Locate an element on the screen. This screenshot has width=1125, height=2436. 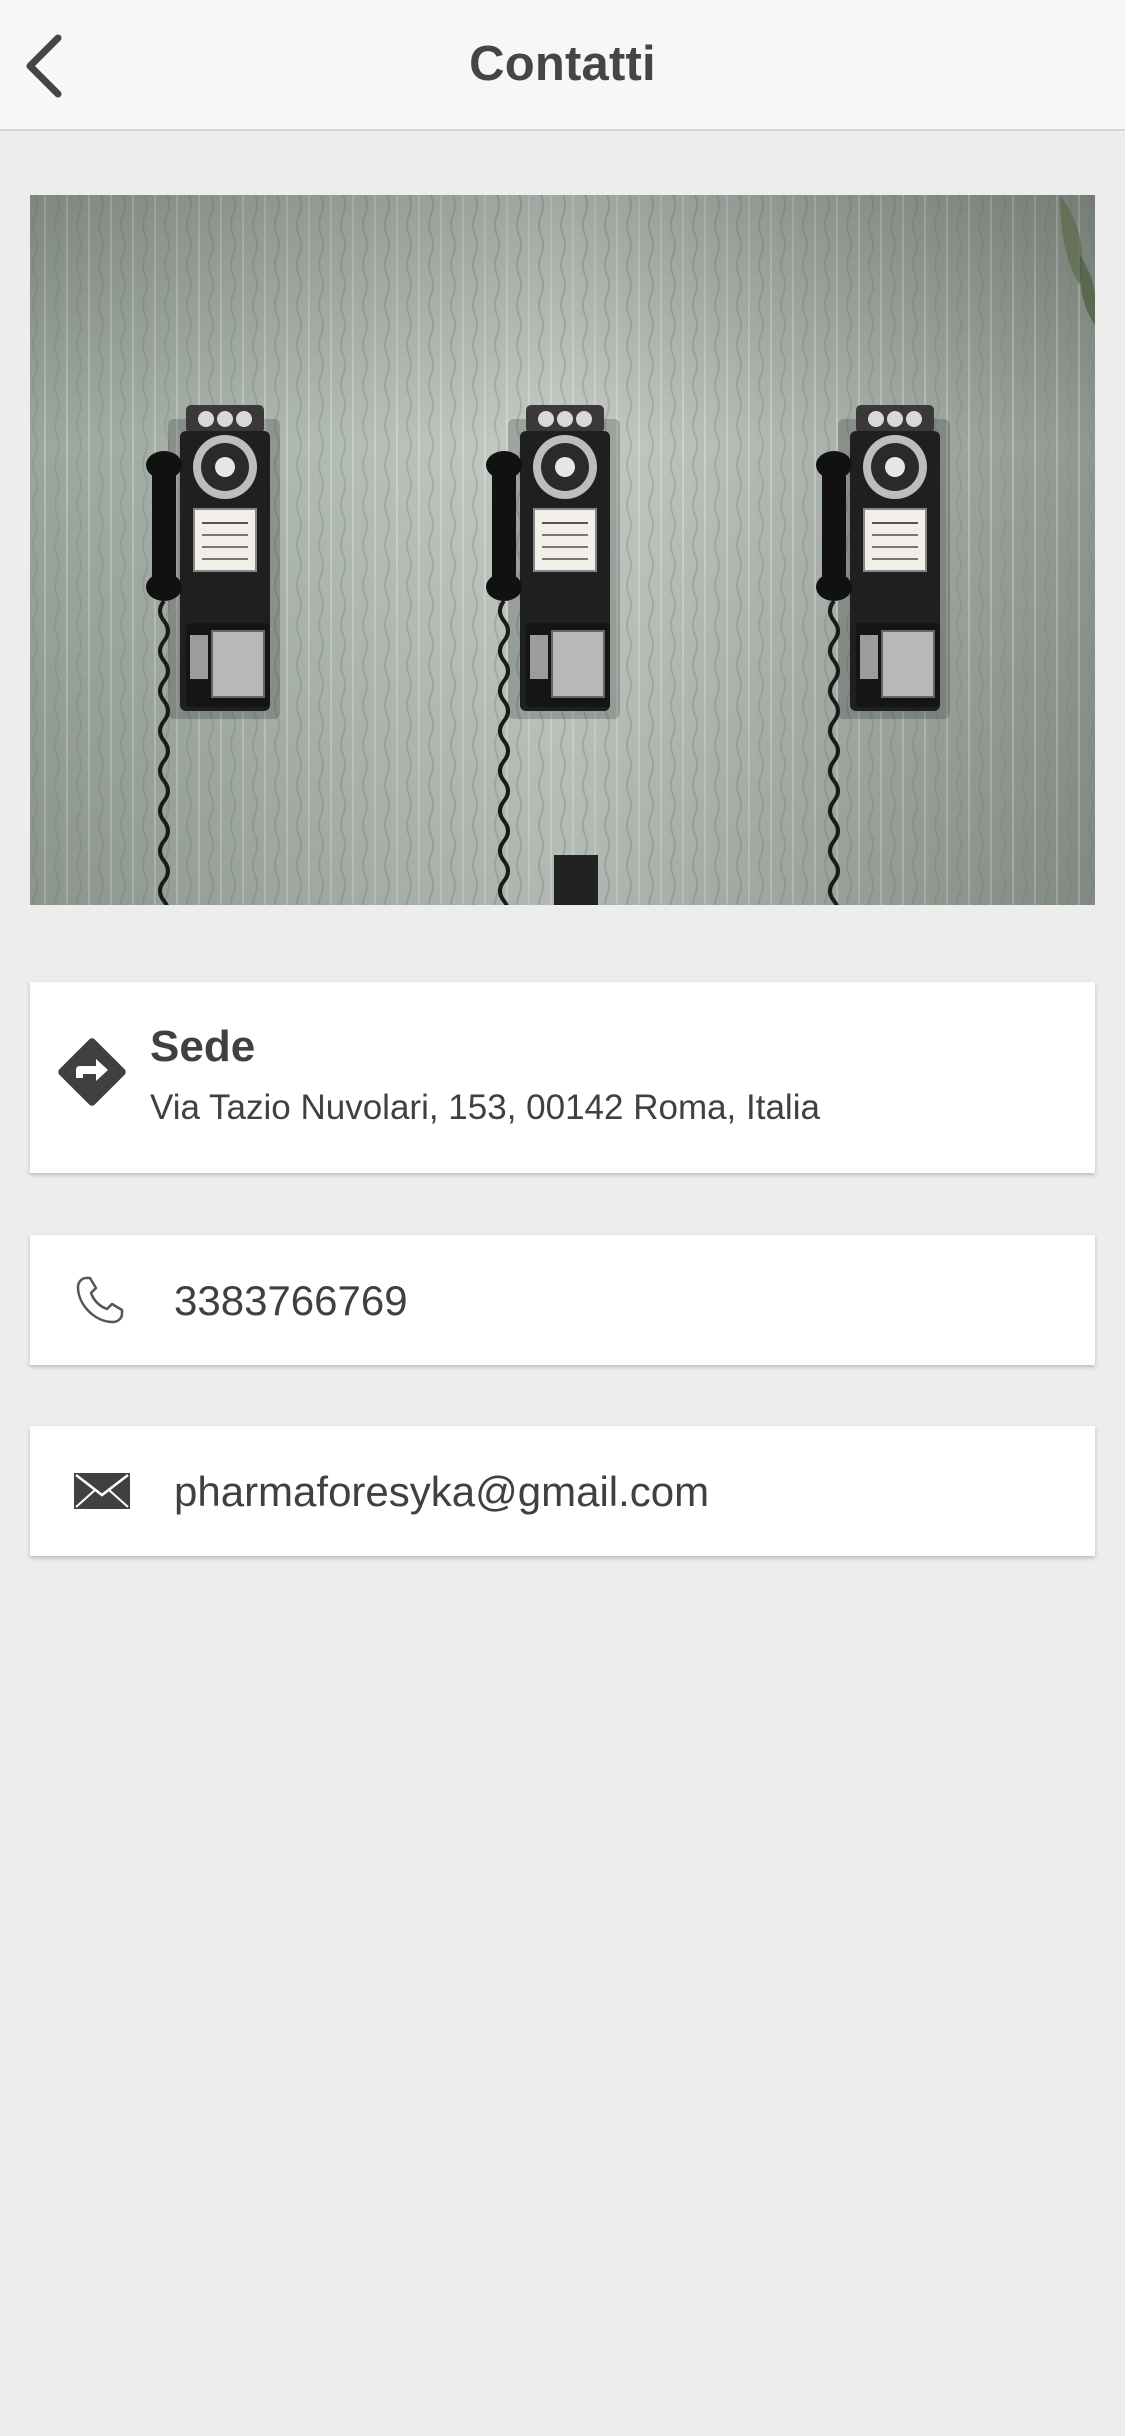
envelope-icon is located at coordinates (102, 1491).